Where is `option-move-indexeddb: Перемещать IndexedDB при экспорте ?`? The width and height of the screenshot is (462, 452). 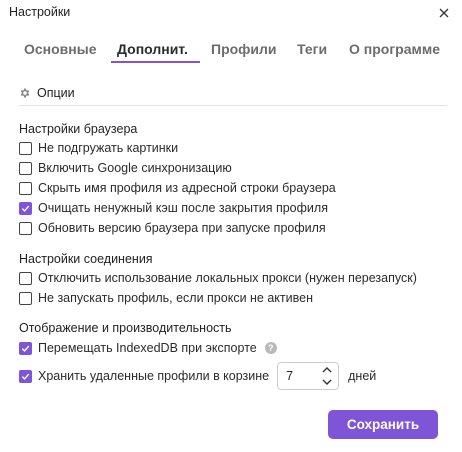 option-move-indexeddb: Перемещать IndexedDB при экспорте ? is located at coordinates (148, 348).